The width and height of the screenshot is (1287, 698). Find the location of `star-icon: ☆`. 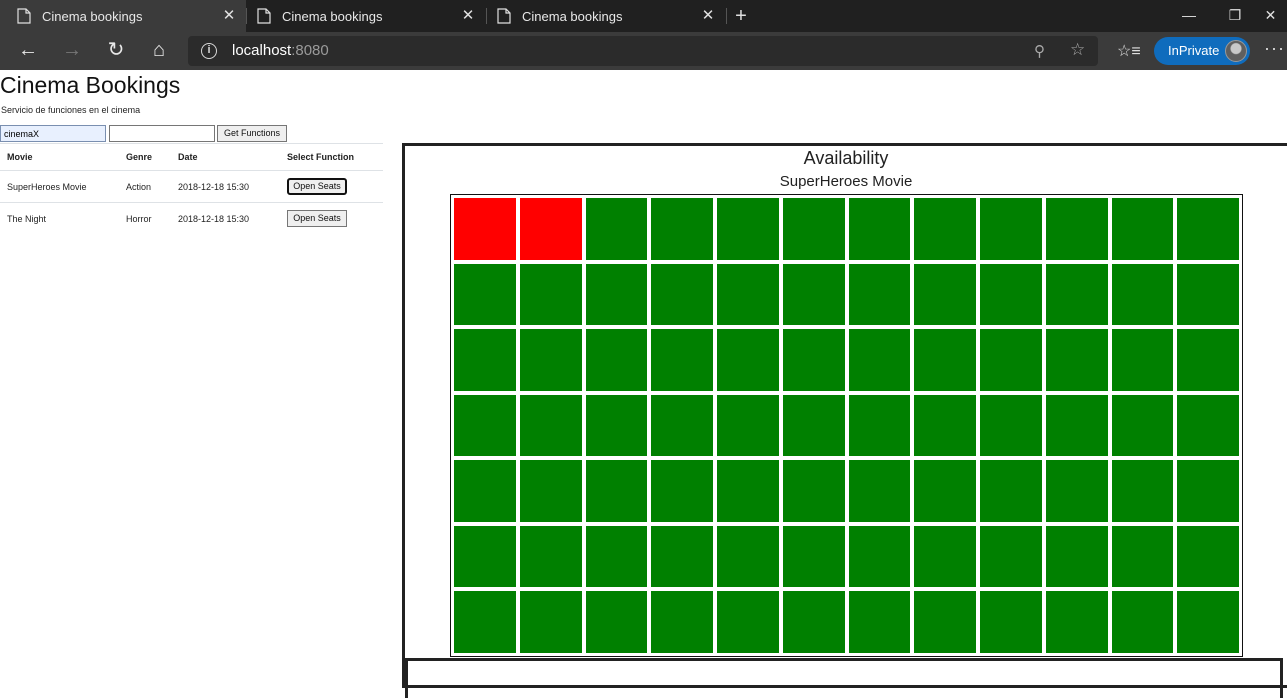

star-icon: ☆ is located at coordinates (1077, 50).